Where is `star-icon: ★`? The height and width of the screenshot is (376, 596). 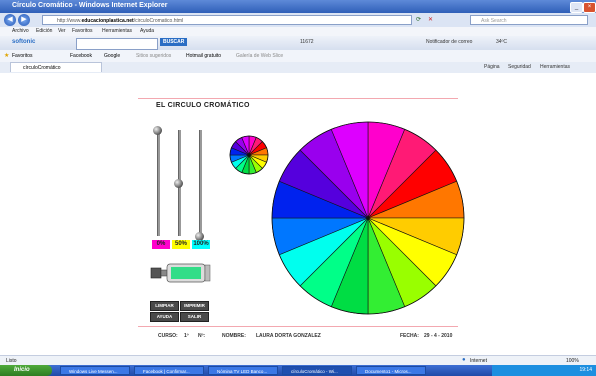
star-icon: ★ is located at coordinates (7, 56).